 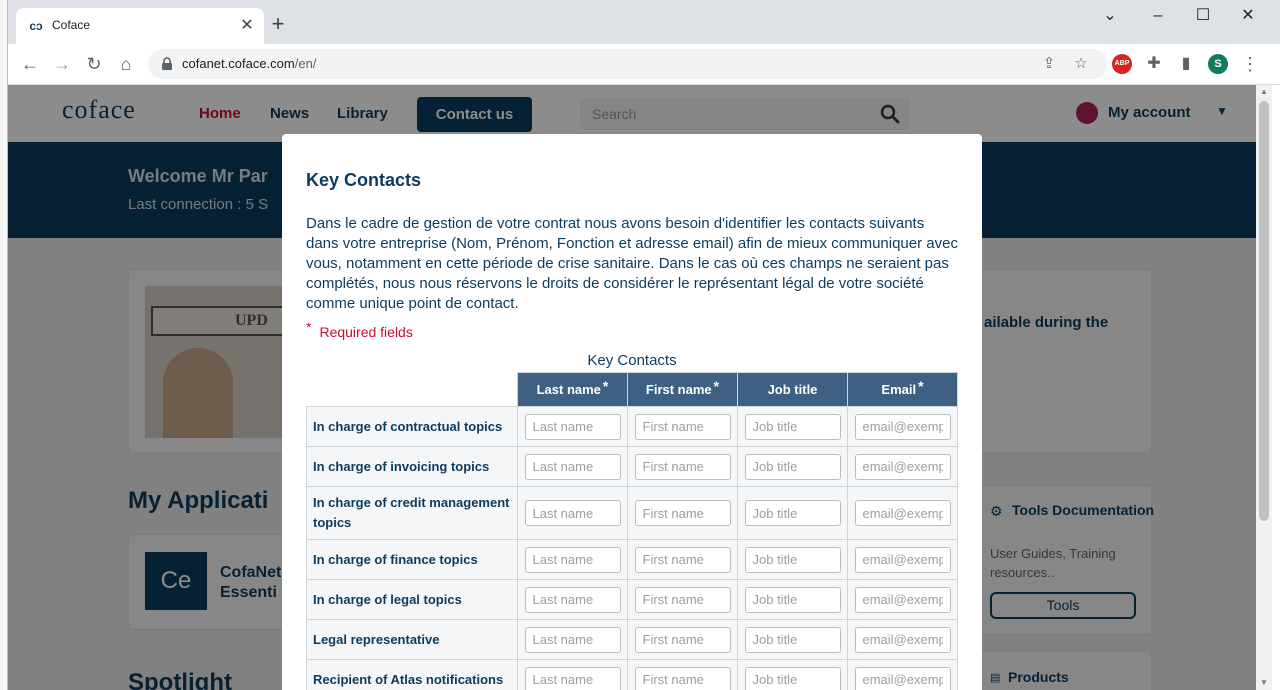 I want to click on header-last-name: Last name *, so click(x=572, y=389).